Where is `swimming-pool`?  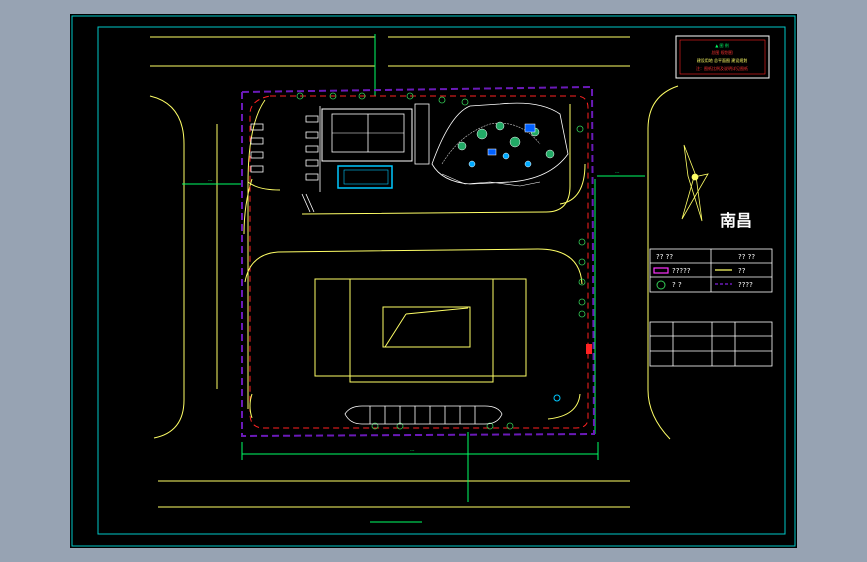
swimming-pool is located at coordinates (365, 177).